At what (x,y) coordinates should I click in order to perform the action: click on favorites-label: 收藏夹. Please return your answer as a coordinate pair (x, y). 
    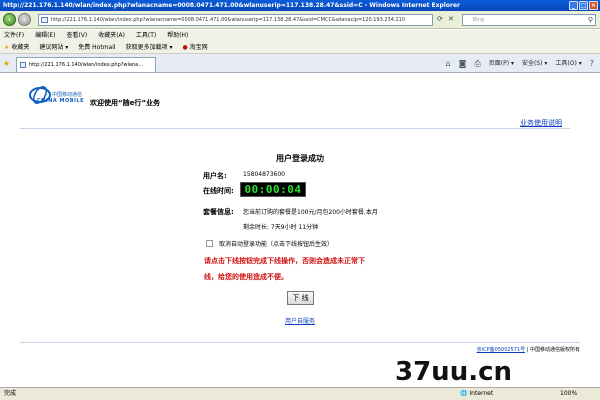
    Looking at the image, I should click on (20, 47).